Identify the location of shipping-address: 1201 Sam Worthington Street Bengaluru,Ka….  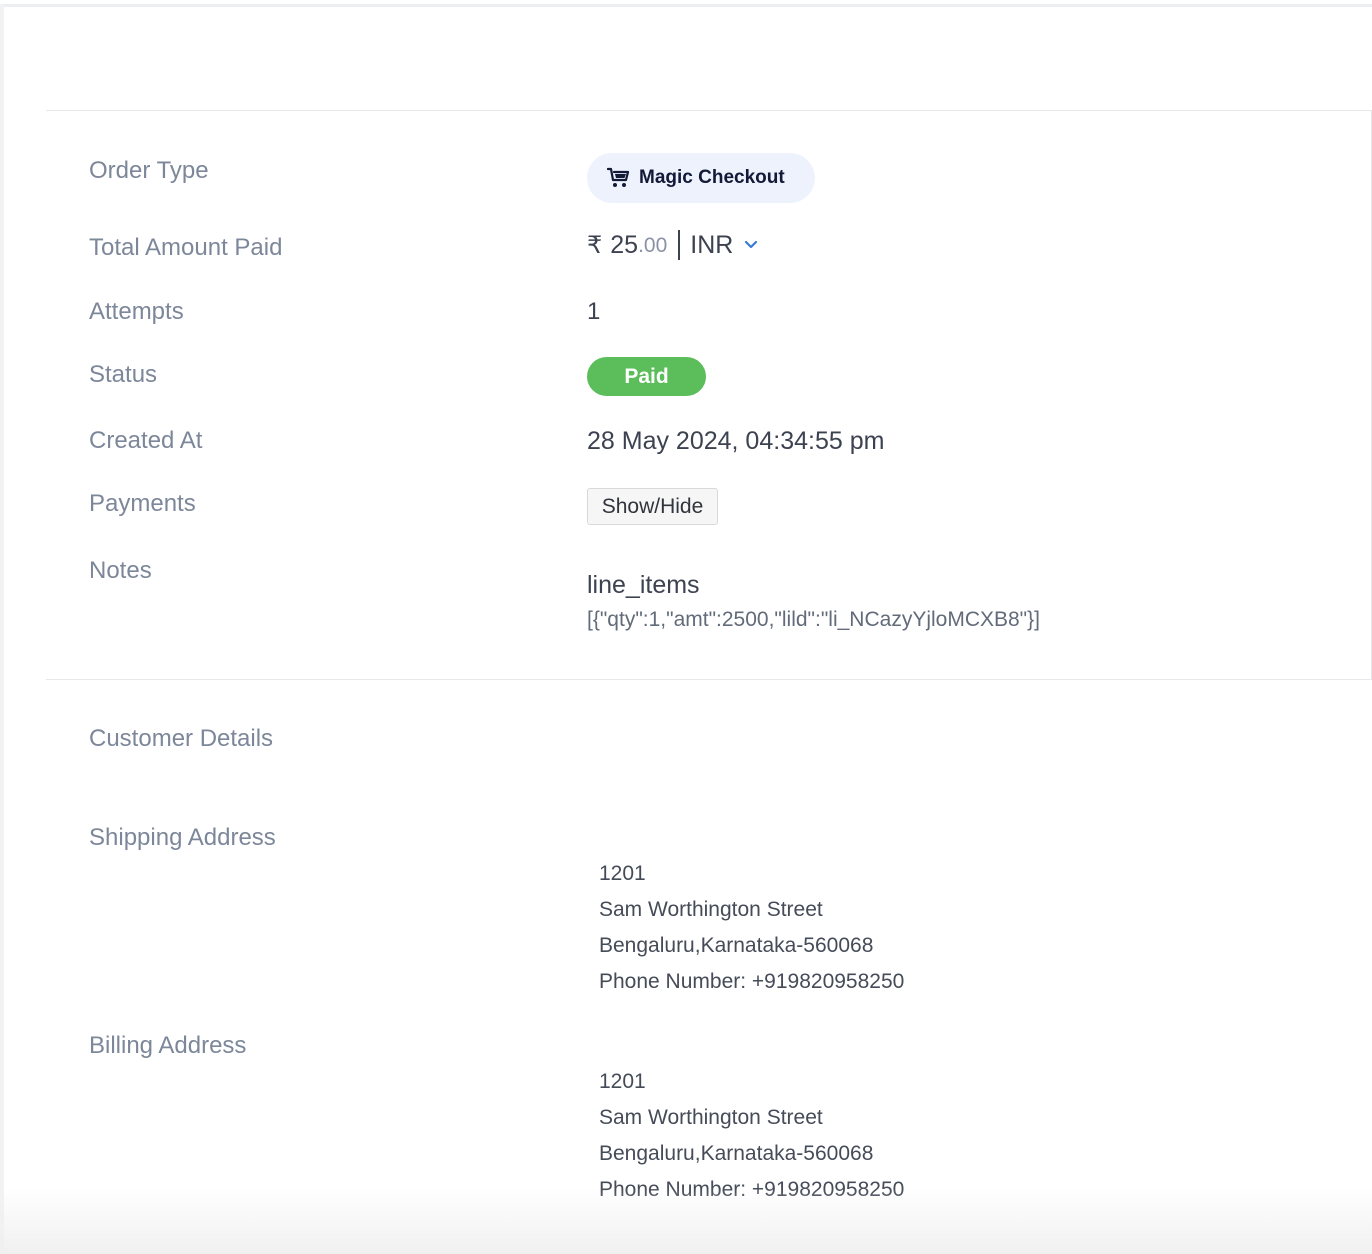
(751, 928).